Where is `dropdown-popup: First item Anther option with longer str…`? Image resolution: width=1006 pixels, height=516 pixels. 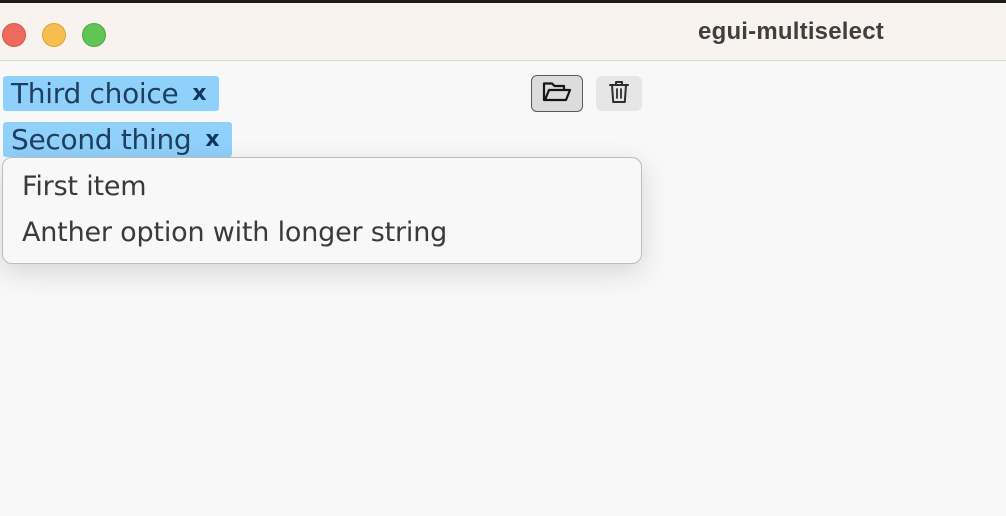
dropdown-popup: First item Anther option with longer str… is located at coordinates (322, 210).